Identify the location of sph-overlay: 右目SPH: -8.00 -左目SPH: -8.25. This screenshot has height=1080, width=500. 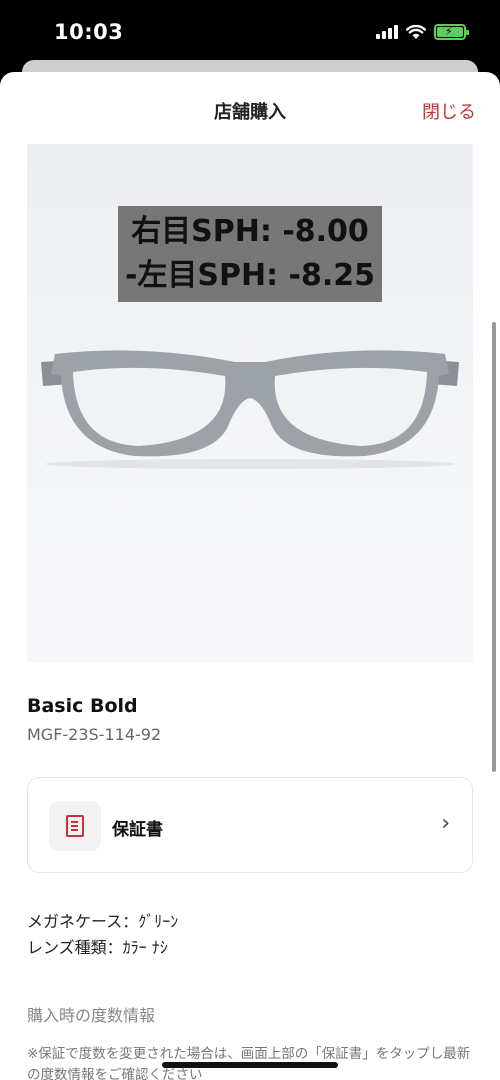
(250, 254).